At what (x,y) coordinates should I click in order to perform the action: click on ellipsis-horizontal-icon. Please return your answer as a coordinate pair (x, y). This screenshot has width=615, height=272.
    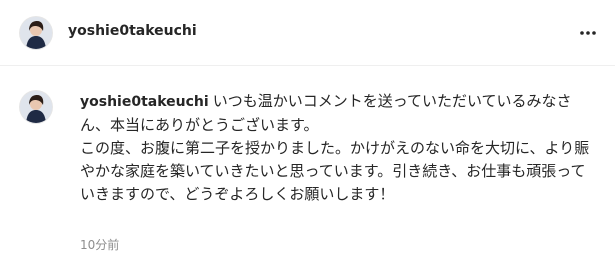
    Looking at the image, I should click on (588, 33).